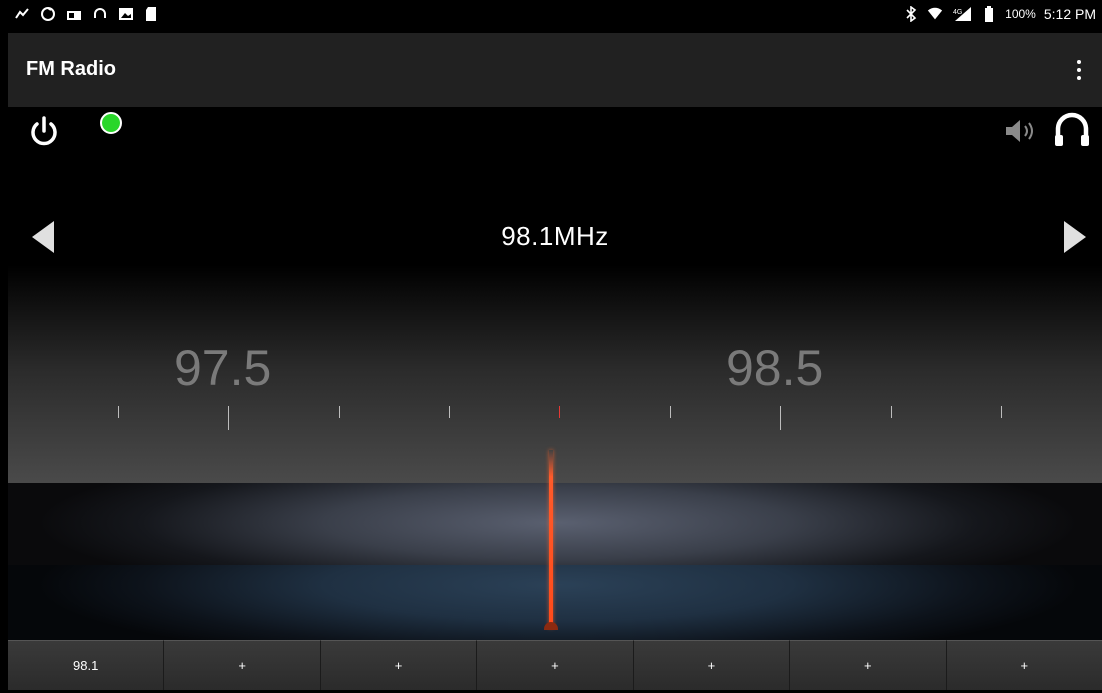 The width and height of the screenshot is (1102, 693). I want to click on next-arrow-icon, so click(1075, 237).